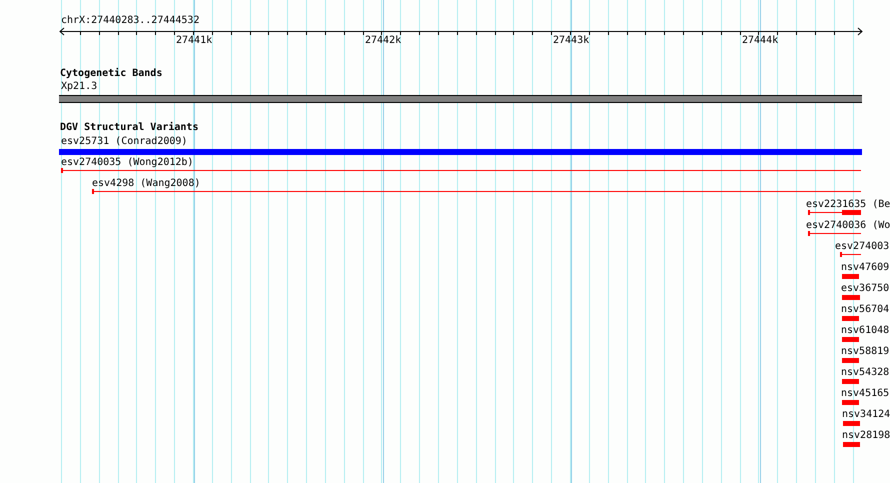 The image size is (890, 483). What do you see at coordinates (130, 20) in the screenshot?
I see `ruler-range: chrX:27440283..27444532` at bounding box center [130, 20].